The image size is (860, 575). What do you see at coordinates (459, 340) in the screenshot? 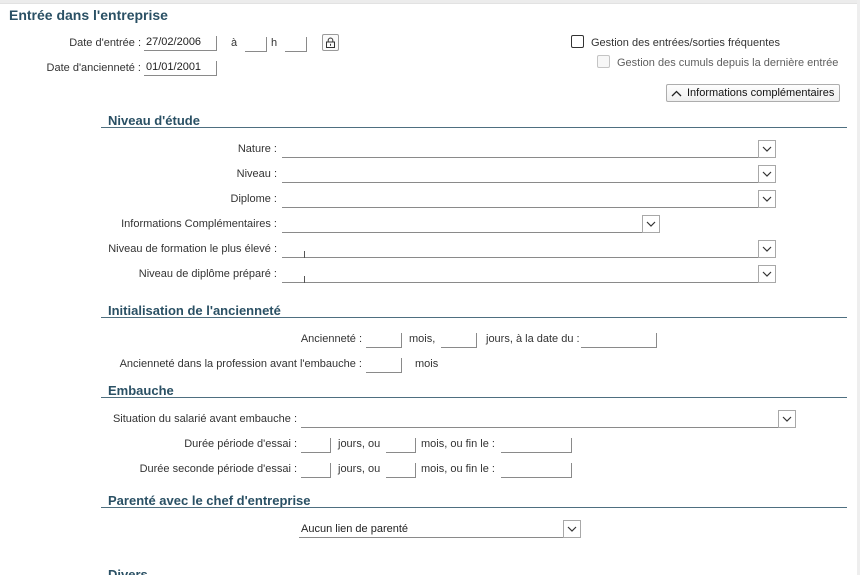
I see `anciennete-jours-field` at bounding box center [459, 340].